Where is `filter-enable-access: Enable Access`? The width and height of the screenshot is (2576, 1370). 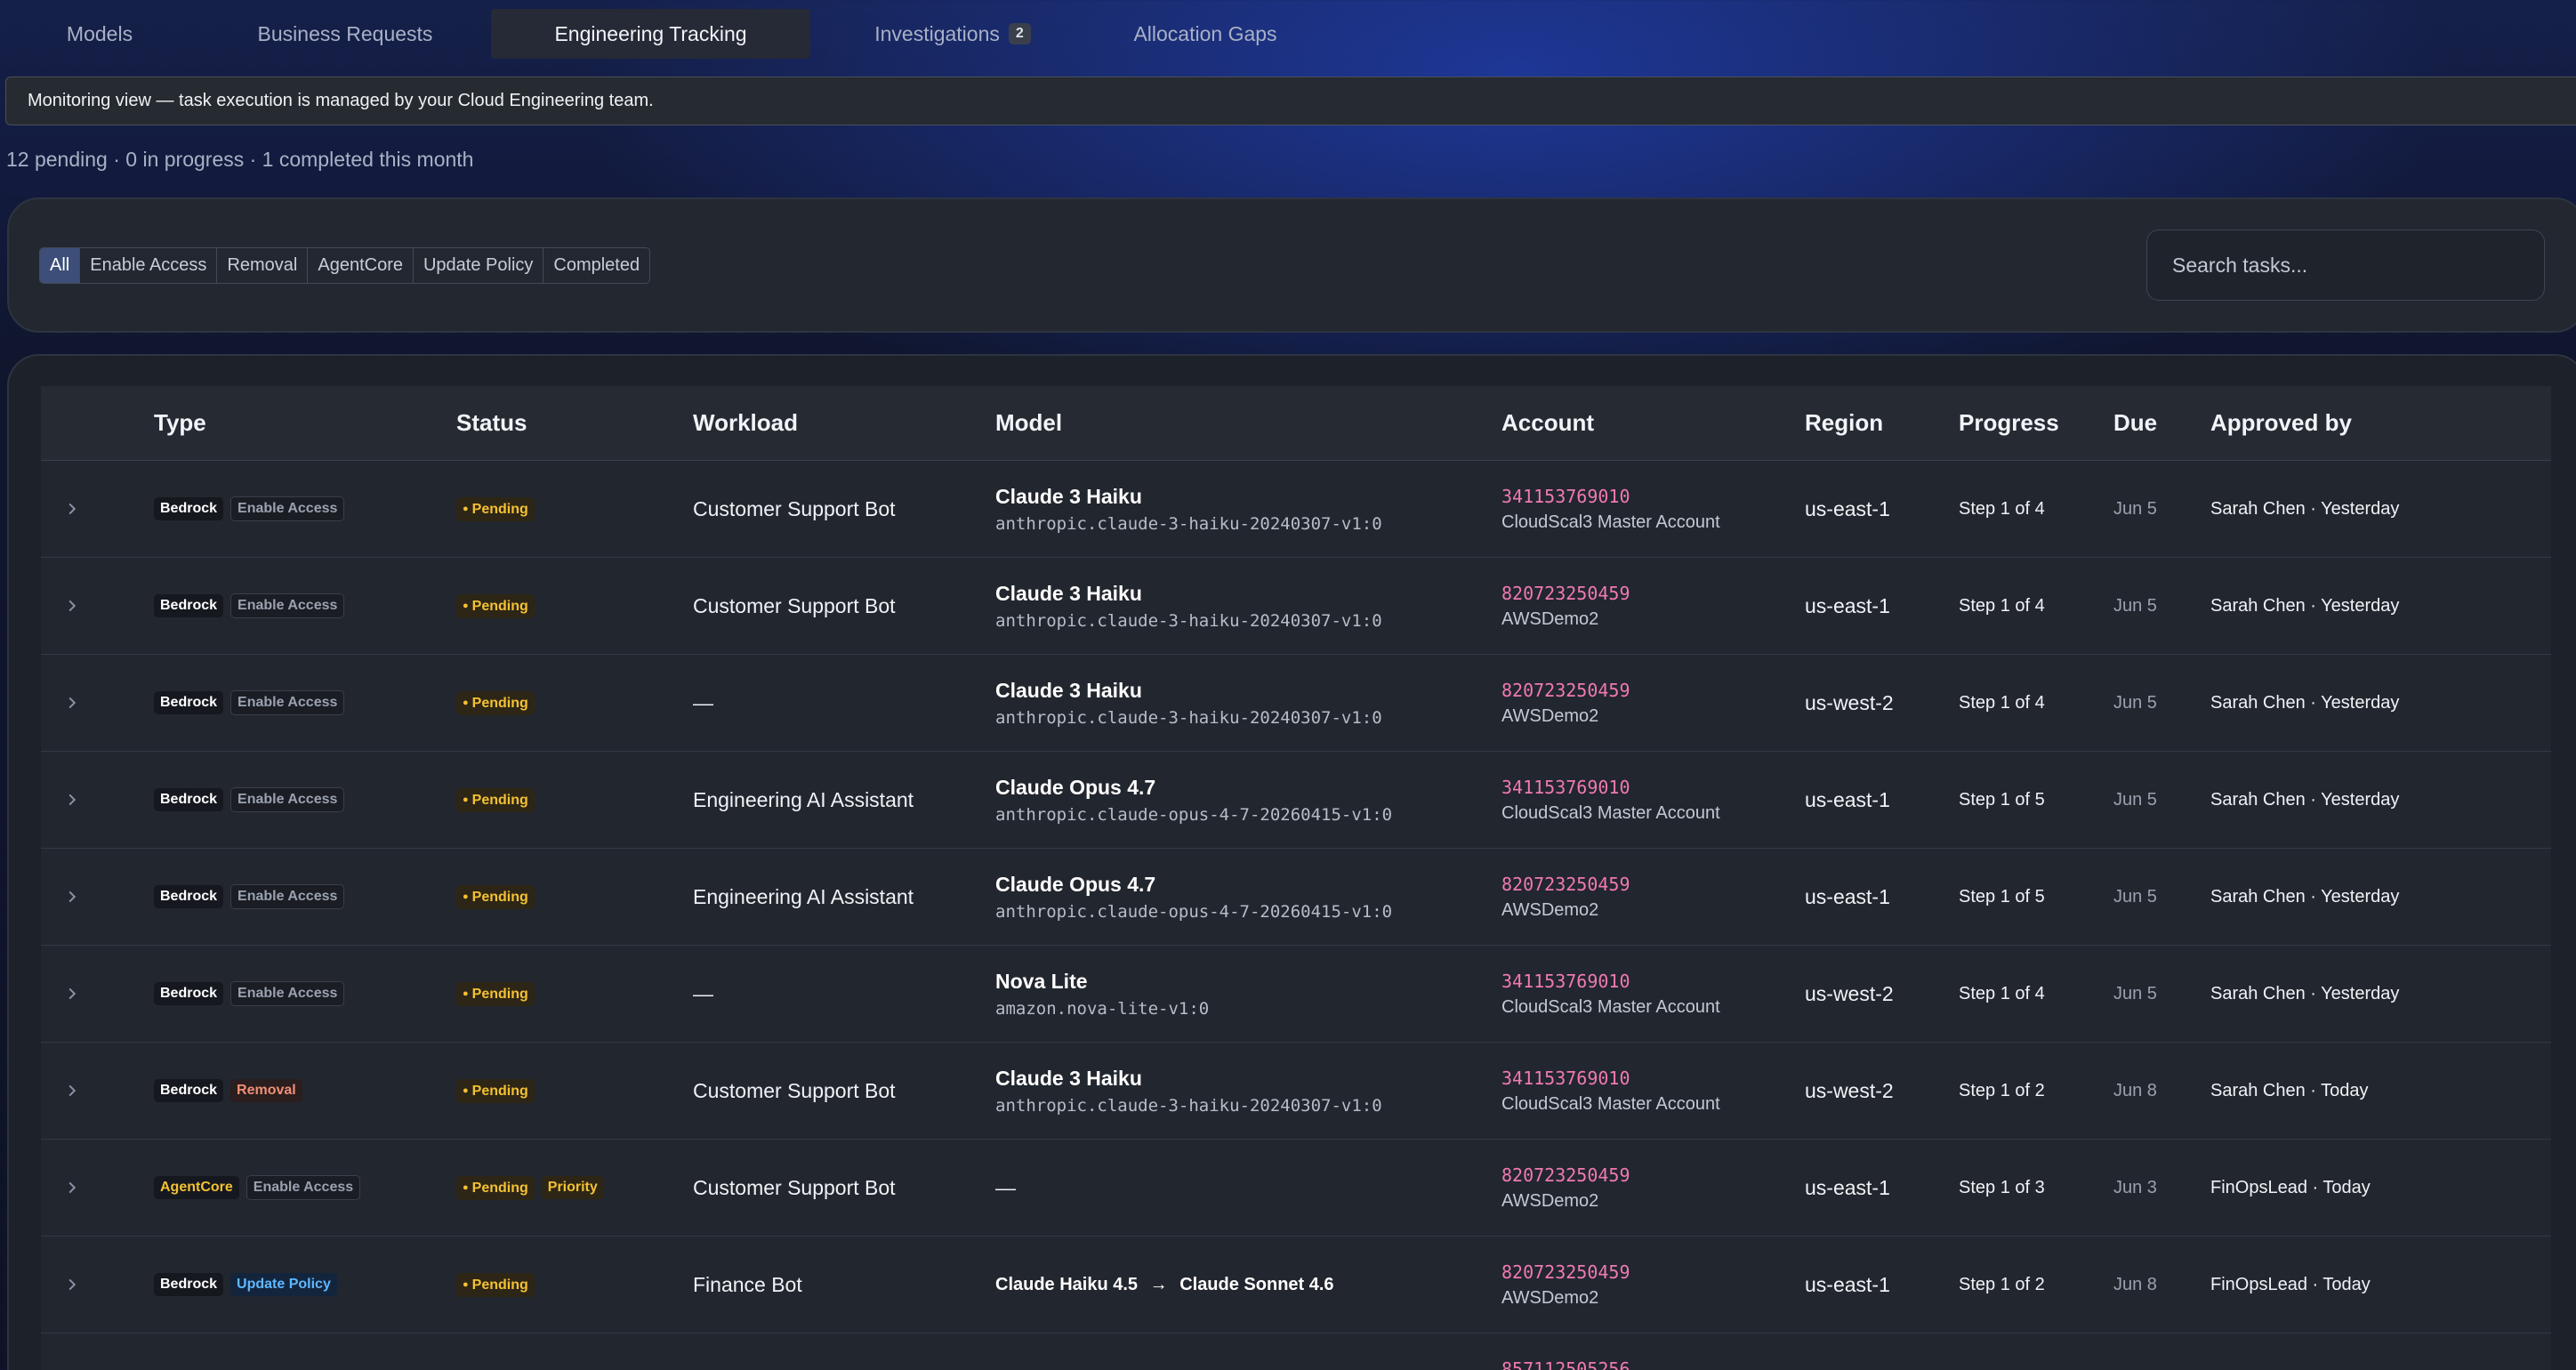
filter-enable-access: Enable Access is located at coordinates (149, 265).